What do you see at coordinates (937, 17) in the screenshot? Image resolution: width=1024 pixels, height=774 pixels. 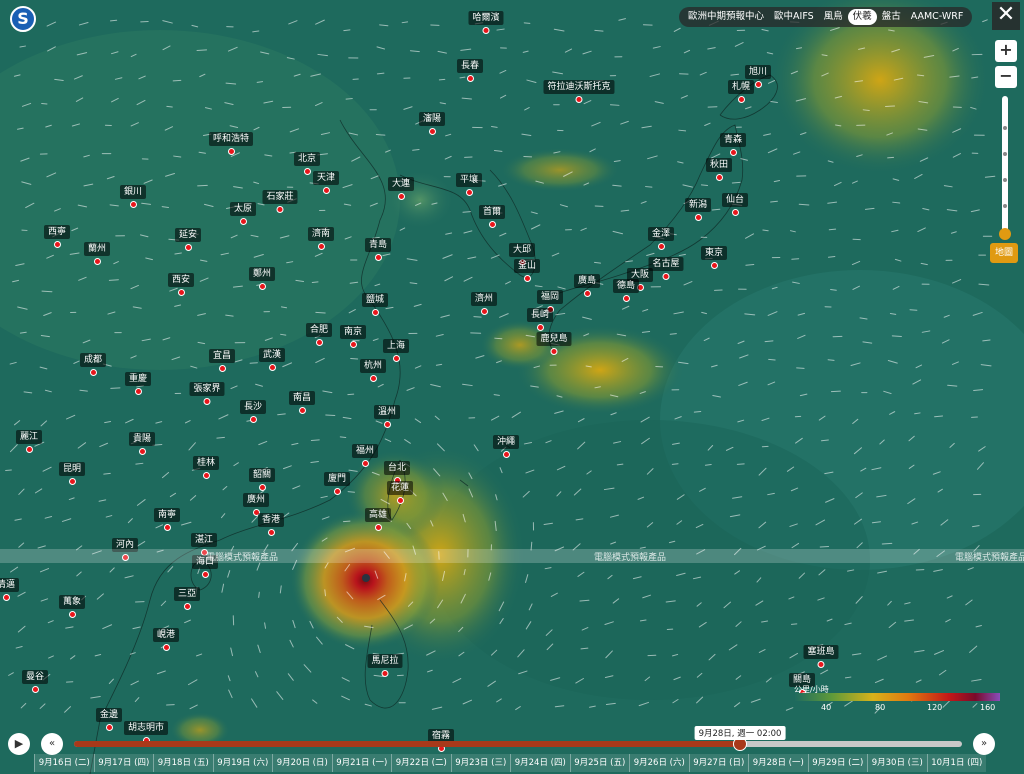 I see `tab-aamc-wrf: AAMC-WRF` at bounding box center [937, 17].